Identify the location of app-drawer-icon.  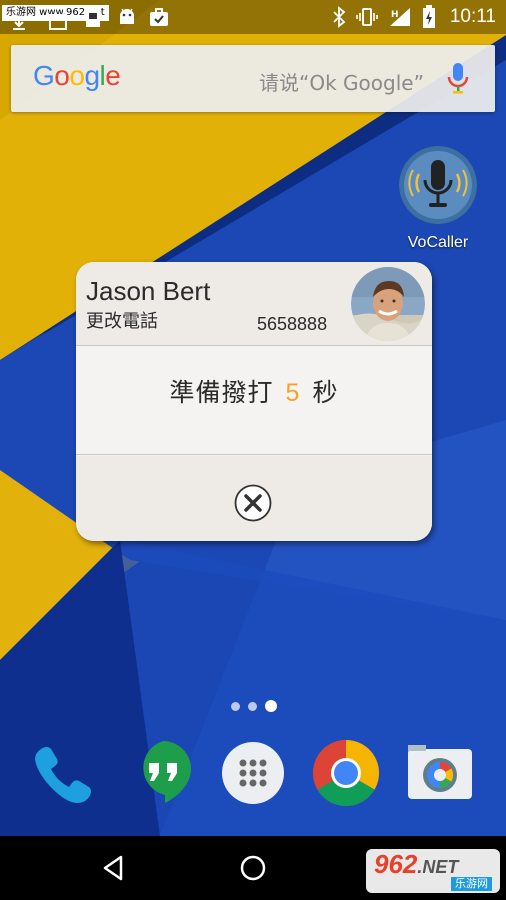
(253, 773).